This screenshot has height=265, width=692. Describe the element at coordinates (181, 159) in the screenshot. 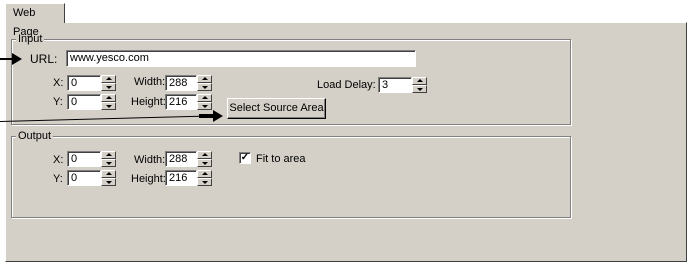

I see `output-width-field: 288` at that location.